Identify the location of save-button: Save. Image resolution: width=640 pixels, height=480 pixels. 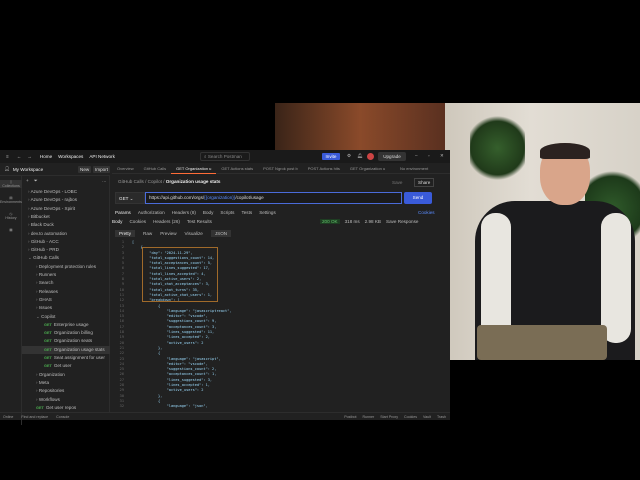
(397, 182).